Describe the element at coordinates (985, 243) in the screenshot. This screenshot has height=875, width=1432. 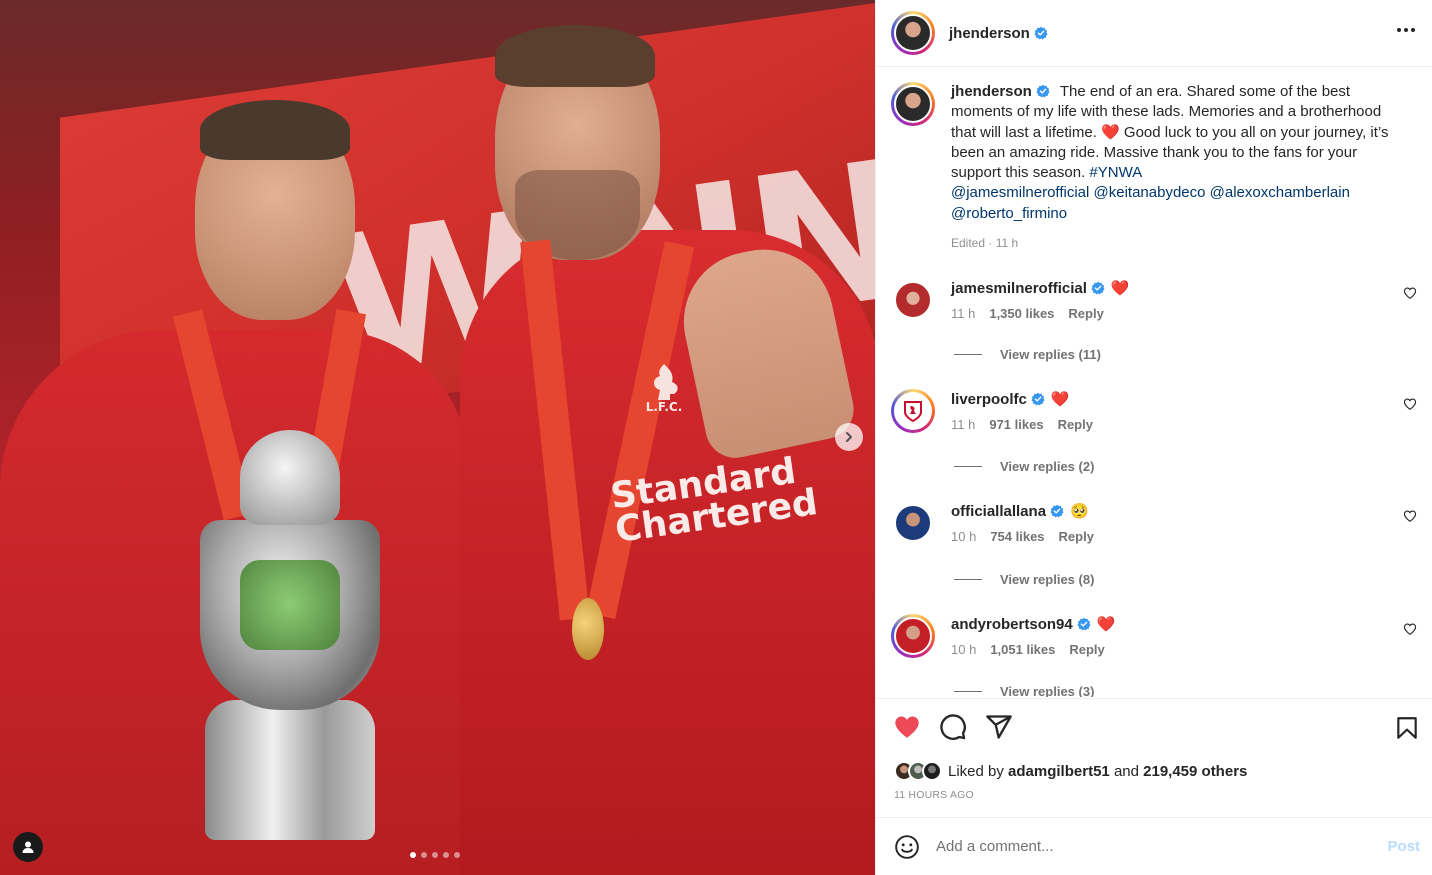
I see `caption-meta: Edited · 11 h` at that location.